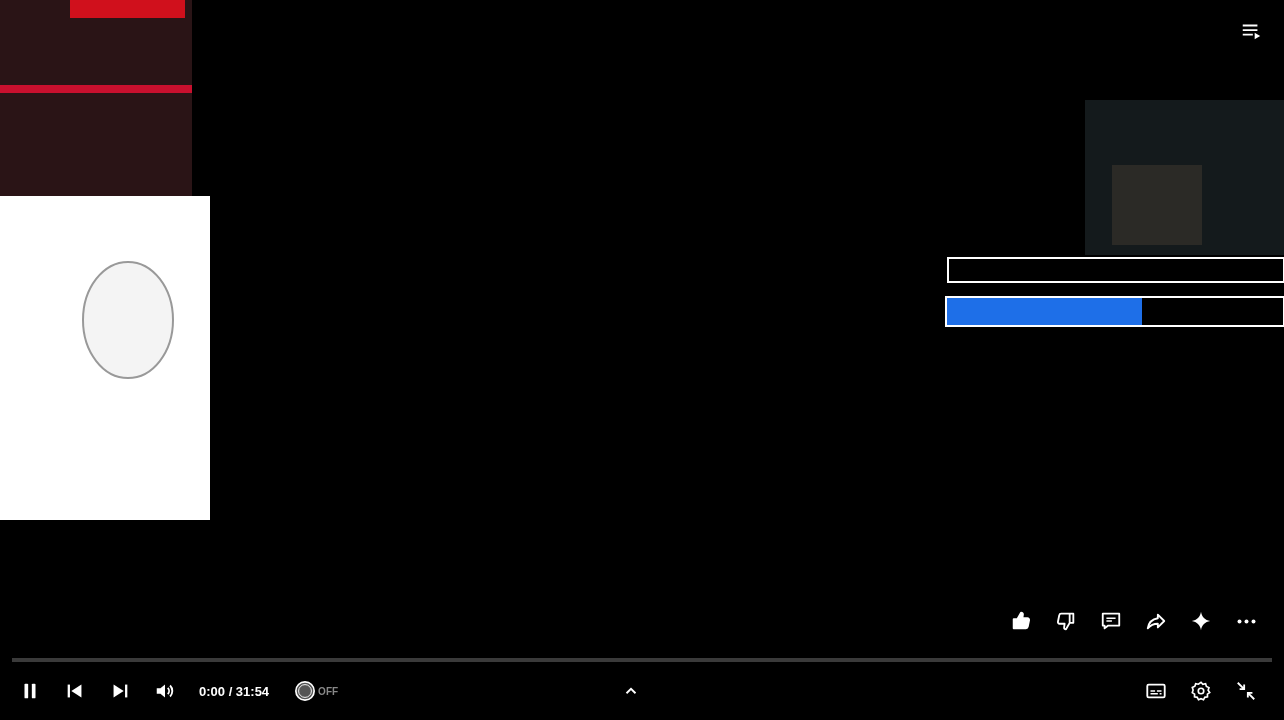  What do you see at coordinates (1201, 621) in the screenshot?
I see `sparkle-icon` at bounding box center [1201, 621].